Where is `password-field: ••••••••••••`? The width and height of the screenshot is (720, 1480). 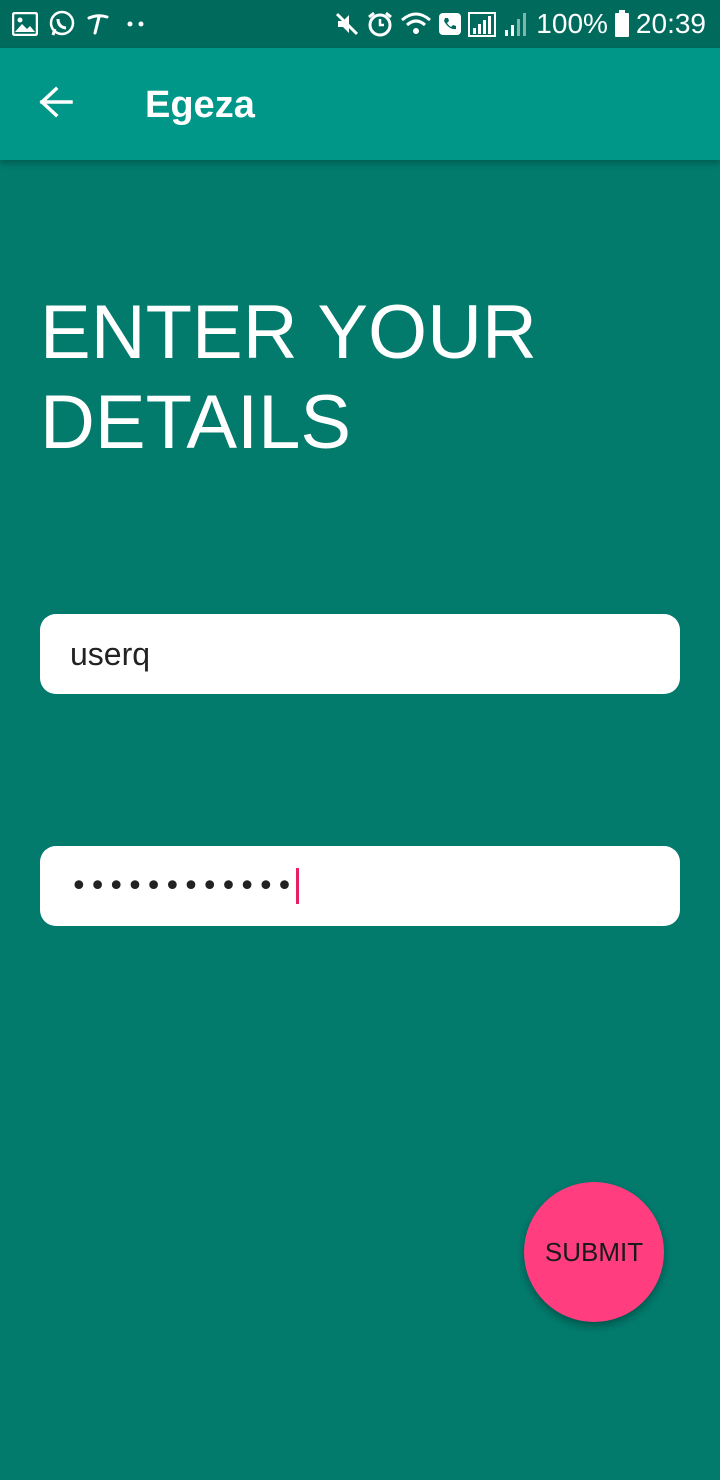
password-field: •••••••••••• is located at coordinates (360, 886).